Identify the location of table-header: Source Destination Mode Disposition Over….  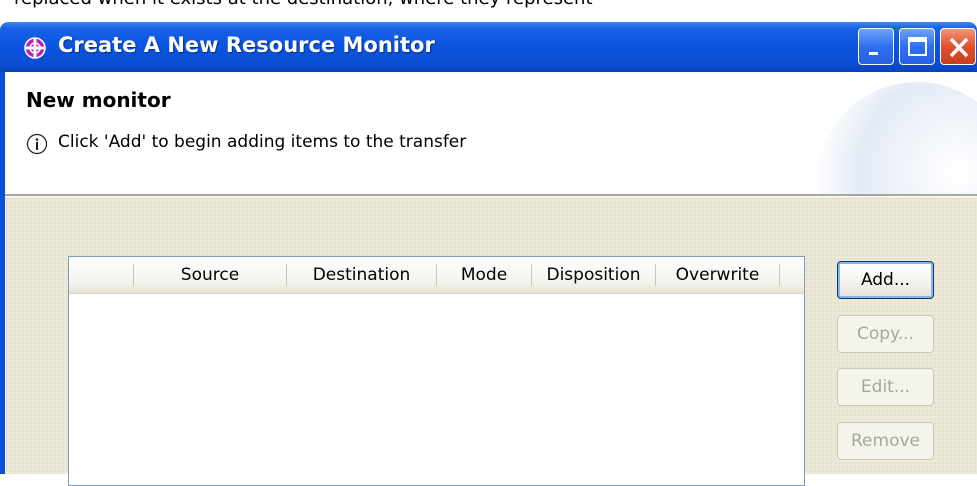
(436, 275).